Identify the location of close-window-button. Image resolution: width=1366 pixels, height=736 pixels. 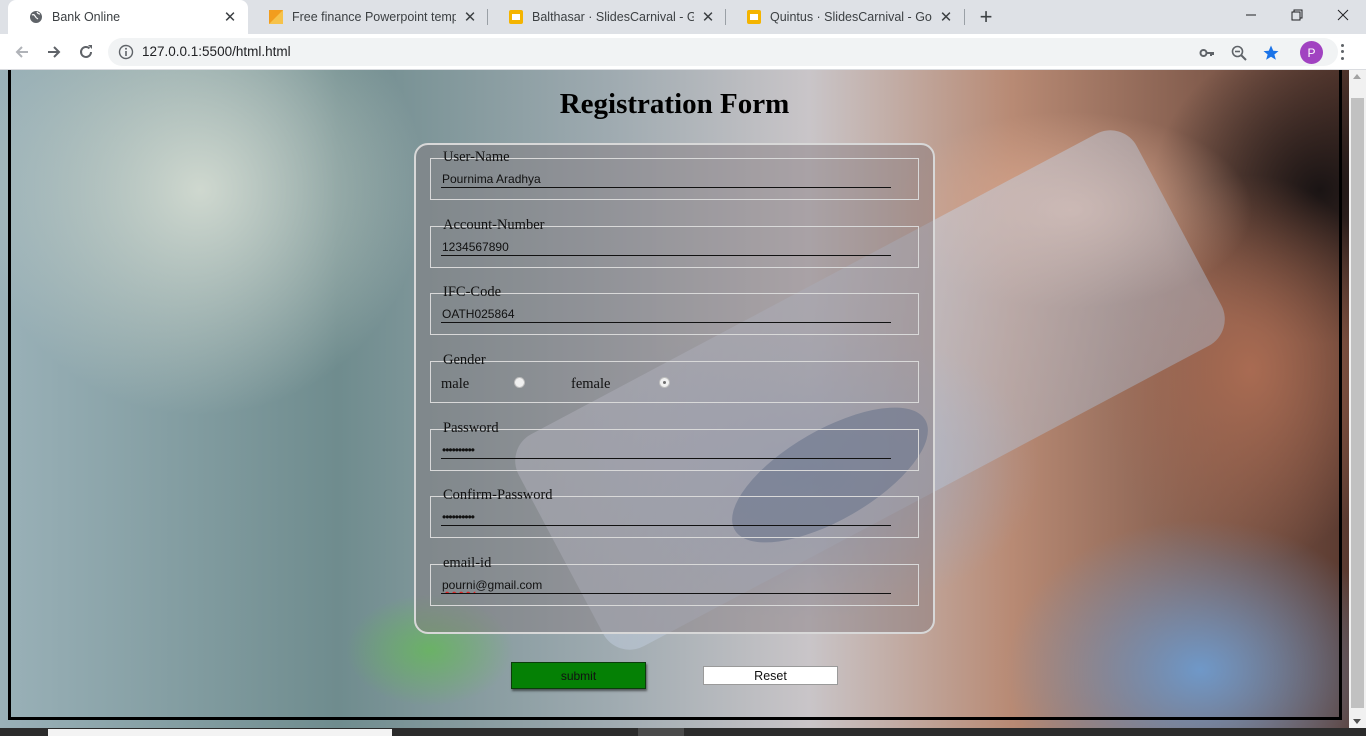
(1343, 15).